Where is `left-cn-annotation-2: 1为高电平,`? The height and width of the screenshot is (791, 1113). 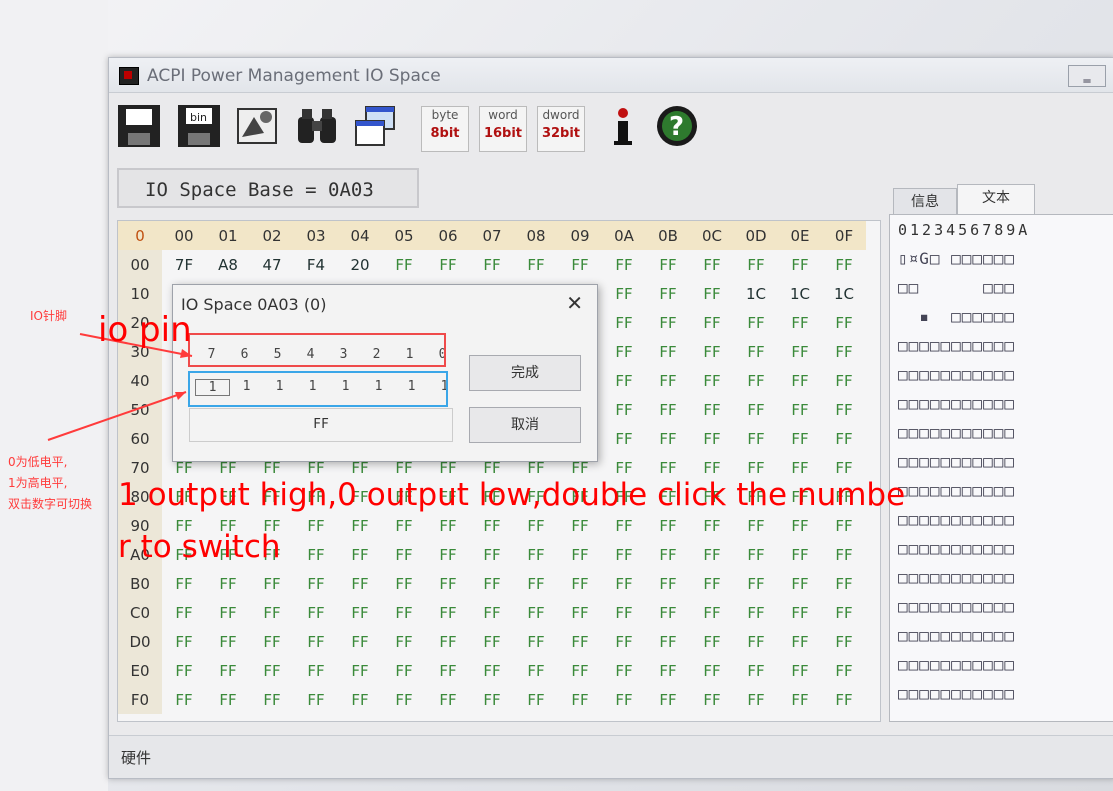
left-cn-annotation-2: 1为高电平, is located at coordinates (38, 483).